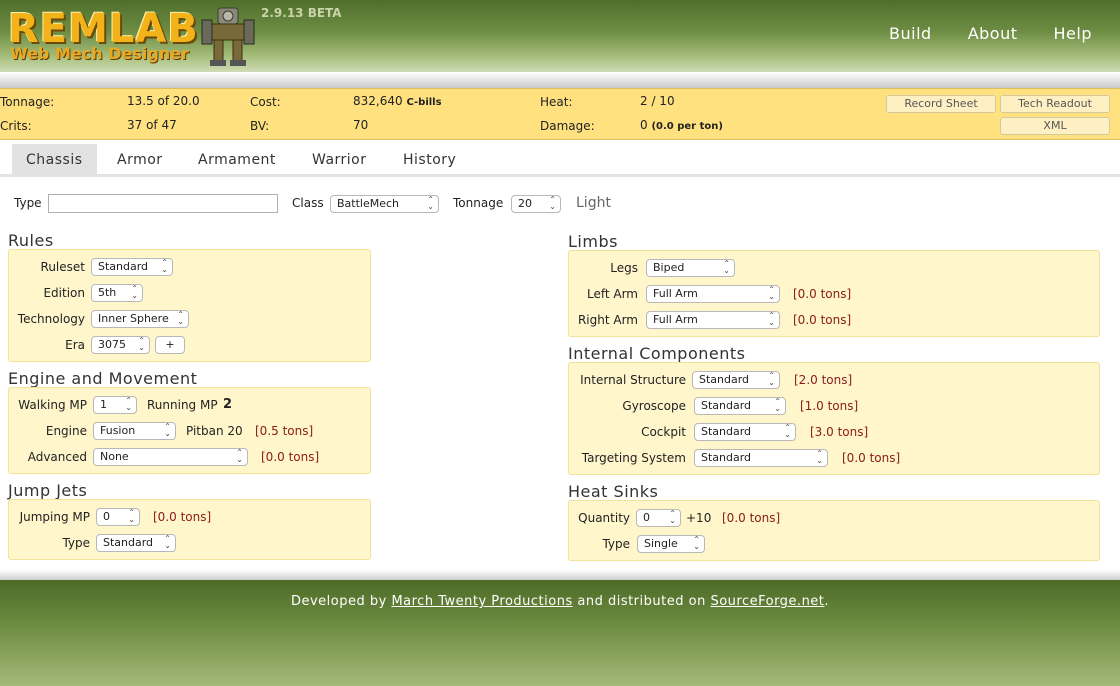 This screenshot has height=686, width=1120. I want to click on left-arm-label: Left Arm, so click(612, 294).